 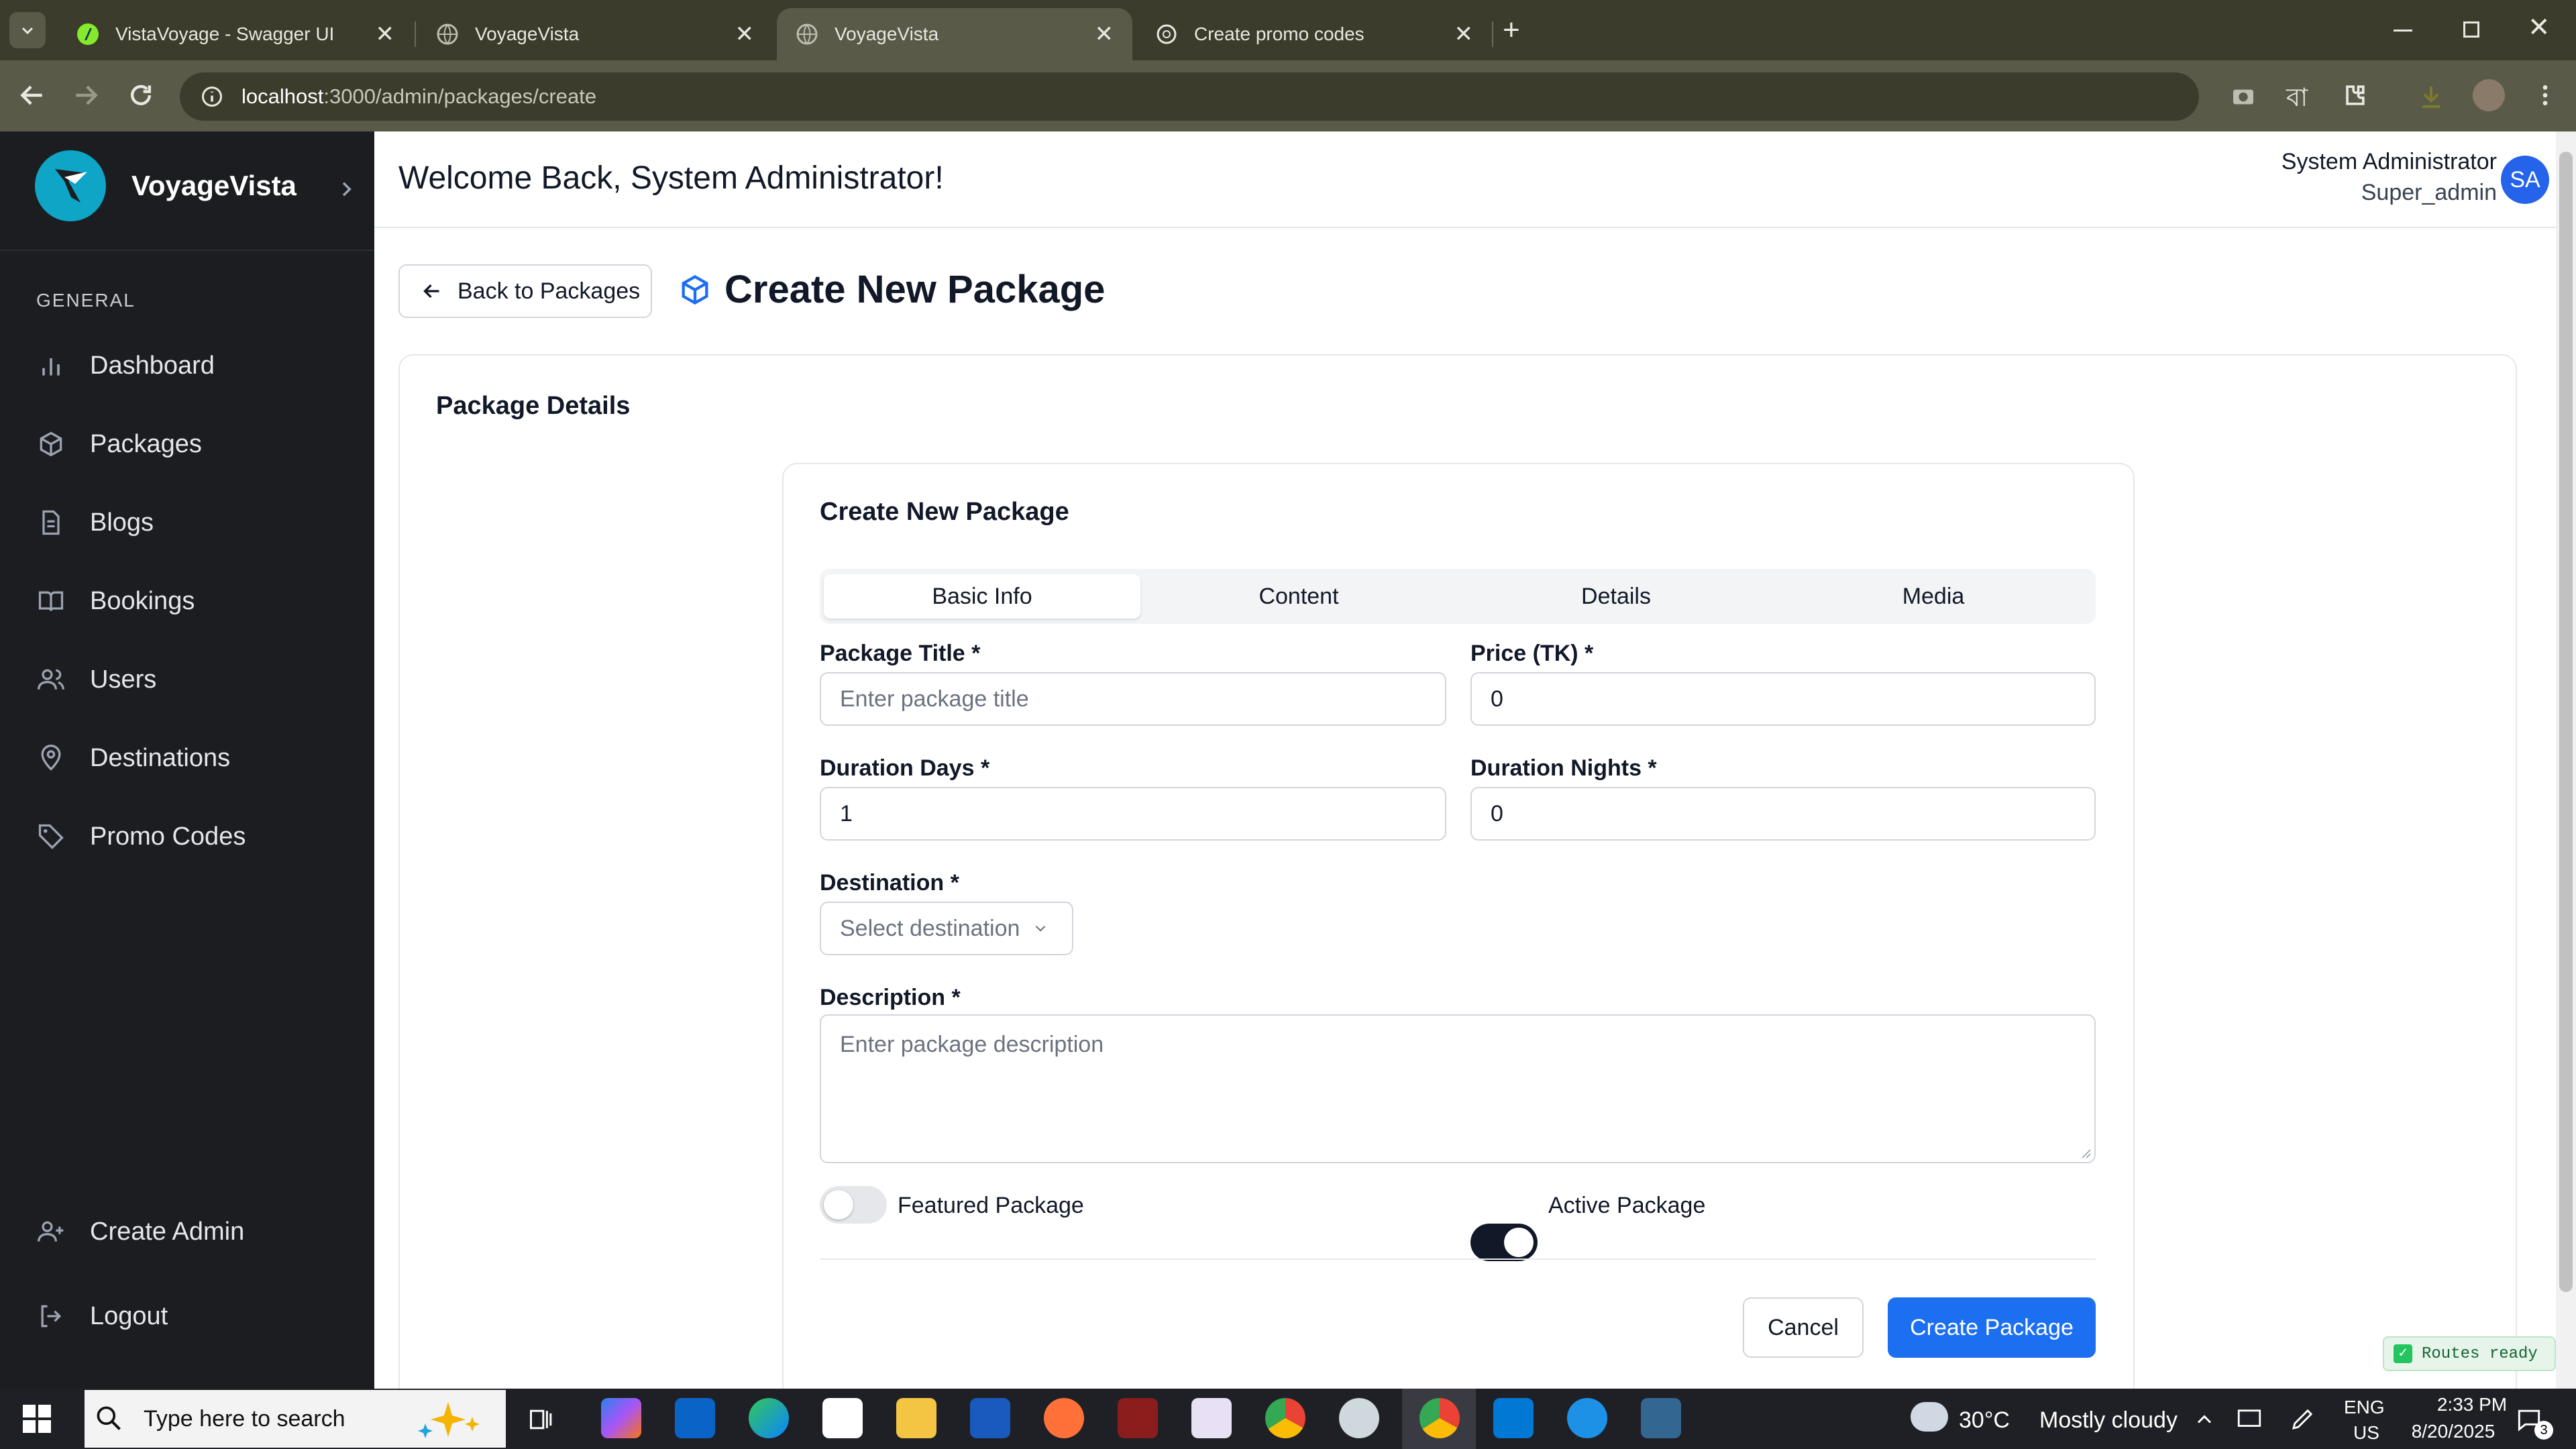 What do you see at coordinates (671, 178) in the screenshot?
I see `welcome-message: Welcome Back, System Administrator!` at bounding box center [671, 178].